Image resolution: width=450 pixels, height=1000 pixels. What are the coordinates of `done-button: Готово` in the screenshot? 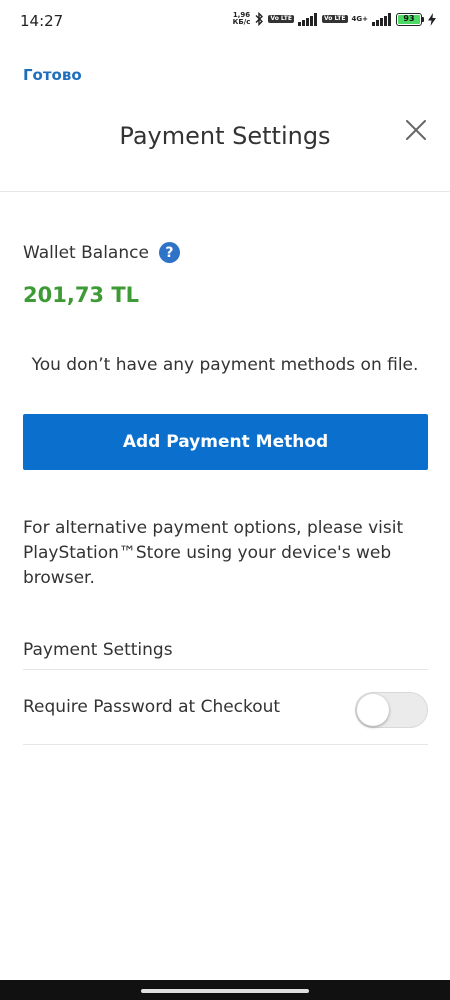 It's located at (52, 75).